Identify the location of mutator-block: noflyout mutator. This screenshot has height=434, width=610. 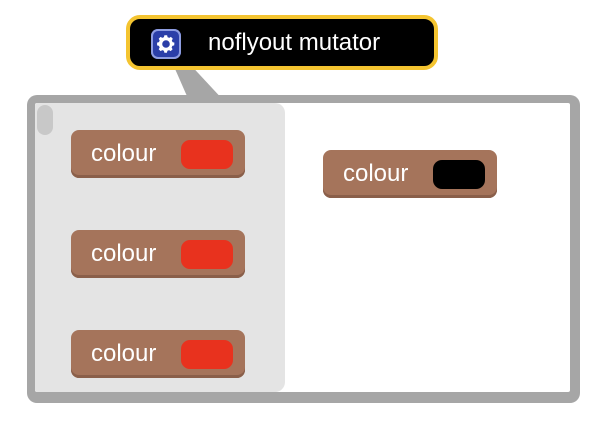
(282, 42).